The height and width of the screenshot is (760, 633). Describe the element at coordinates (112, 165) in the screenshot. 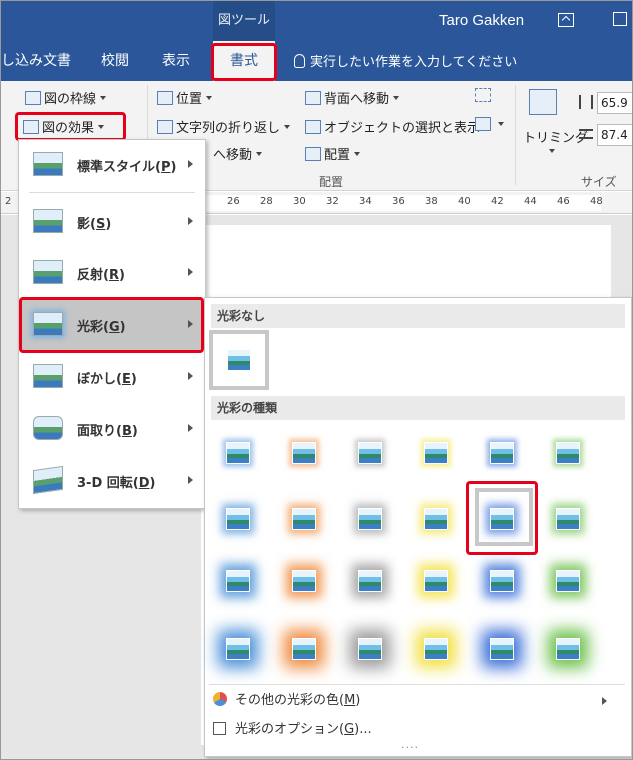

I see `menu-item-preset: 標準スタイル(P)` at that location.